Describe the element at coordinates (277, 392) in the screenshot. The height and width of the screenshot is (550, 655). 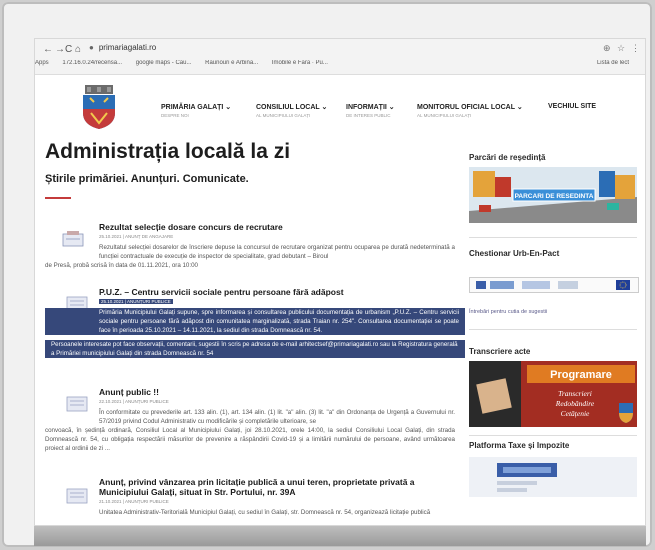
I see `article-title: Anunț public !!` at that location.